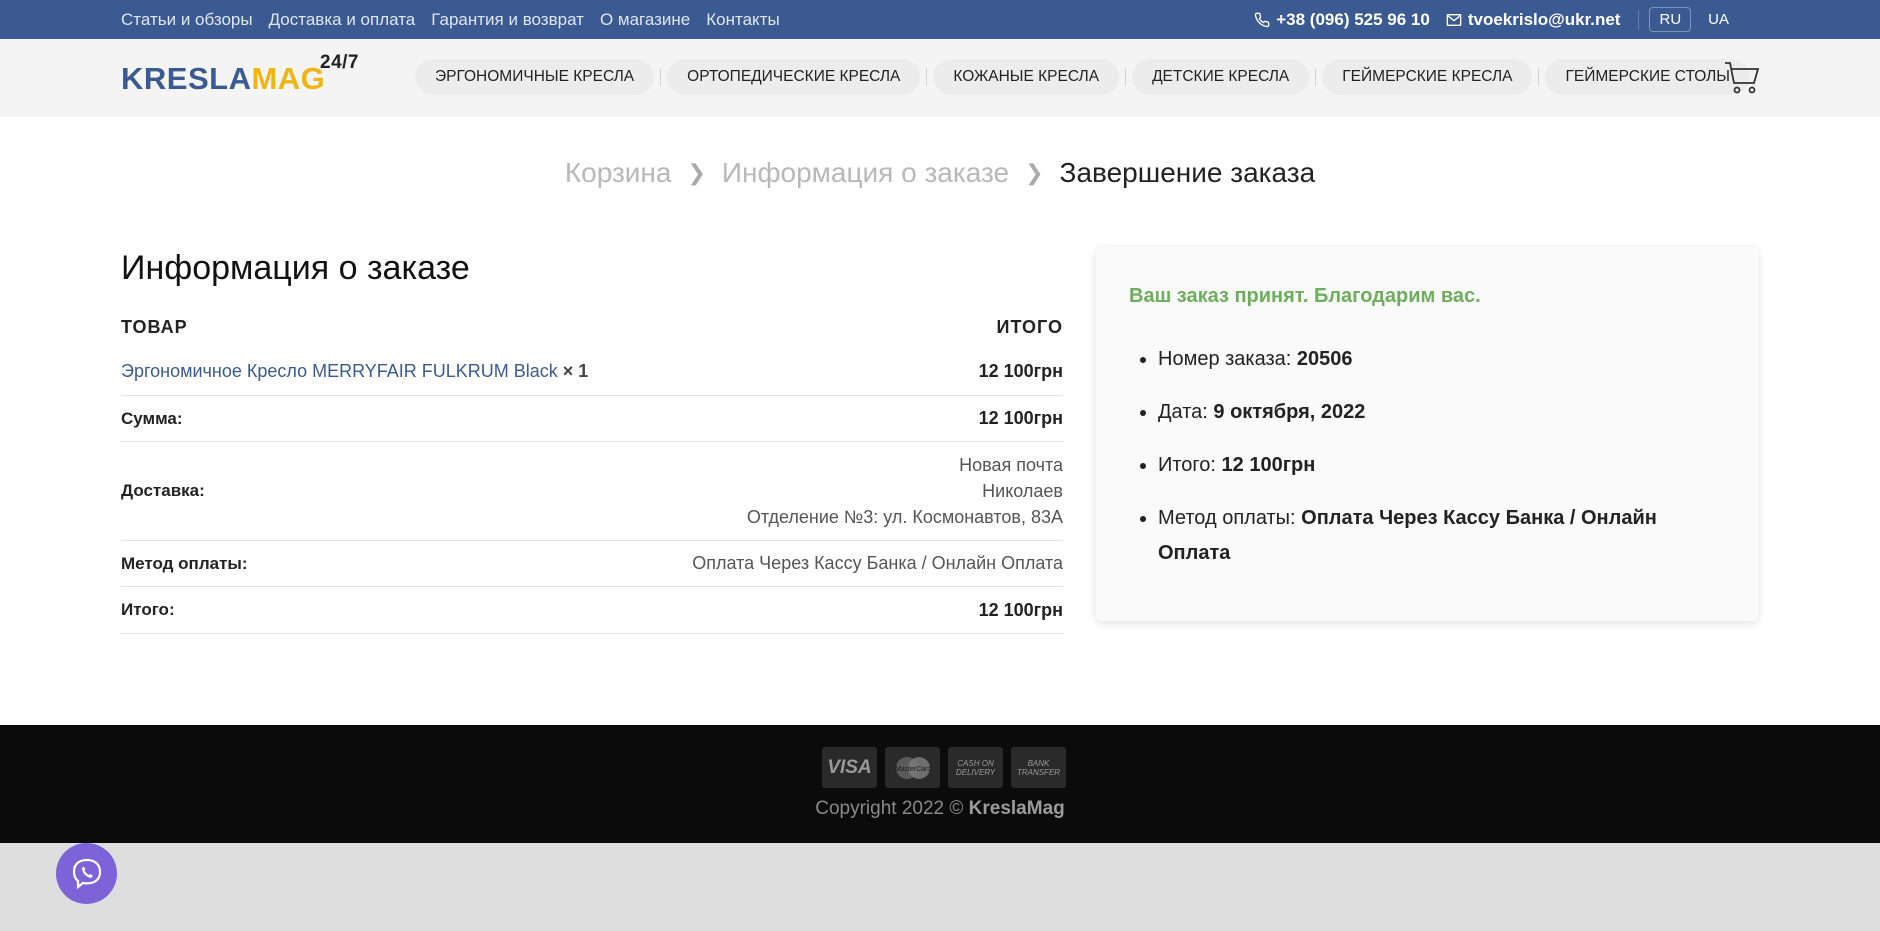  What do you see at coordinates (1670, 19) in the screenshot?
I see `lang-ru: RU` at bounding box center [1670, 19].